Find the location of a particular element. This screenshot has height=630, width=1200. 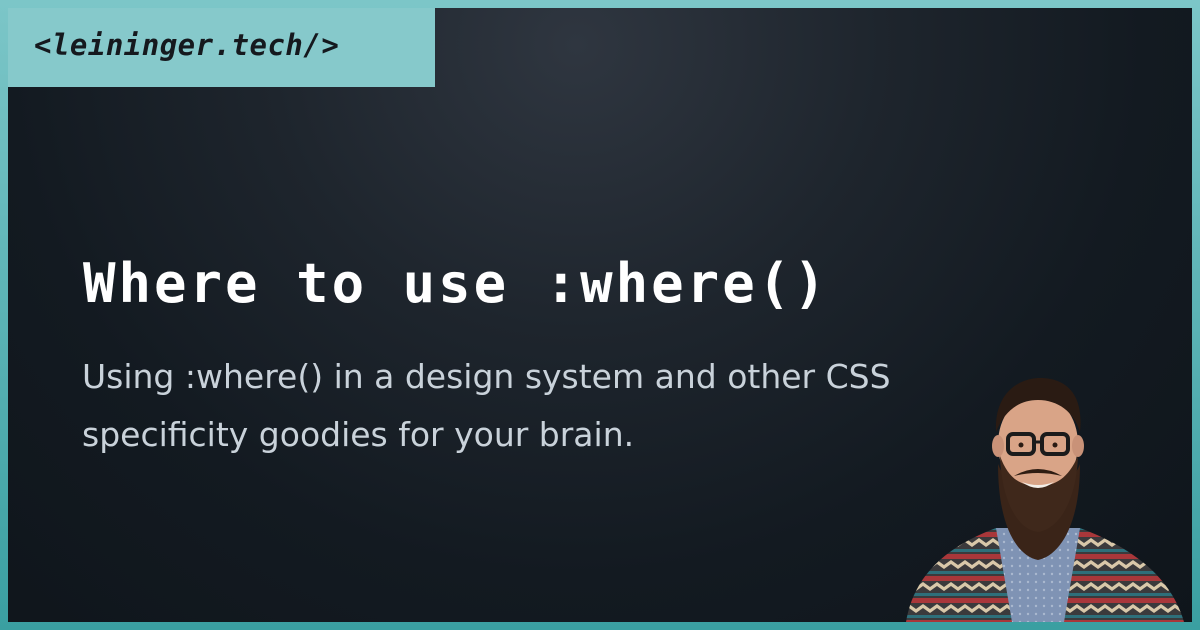

author-portrait-icon is located at coordinates (1045, 500).